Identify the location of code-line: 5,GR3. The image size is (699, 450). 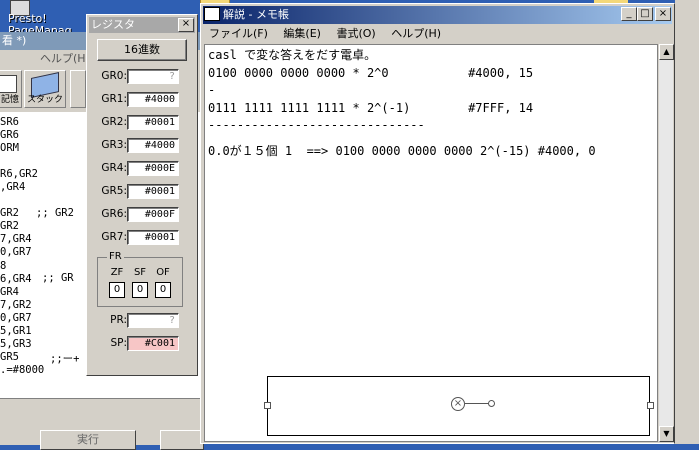
(16, 343).